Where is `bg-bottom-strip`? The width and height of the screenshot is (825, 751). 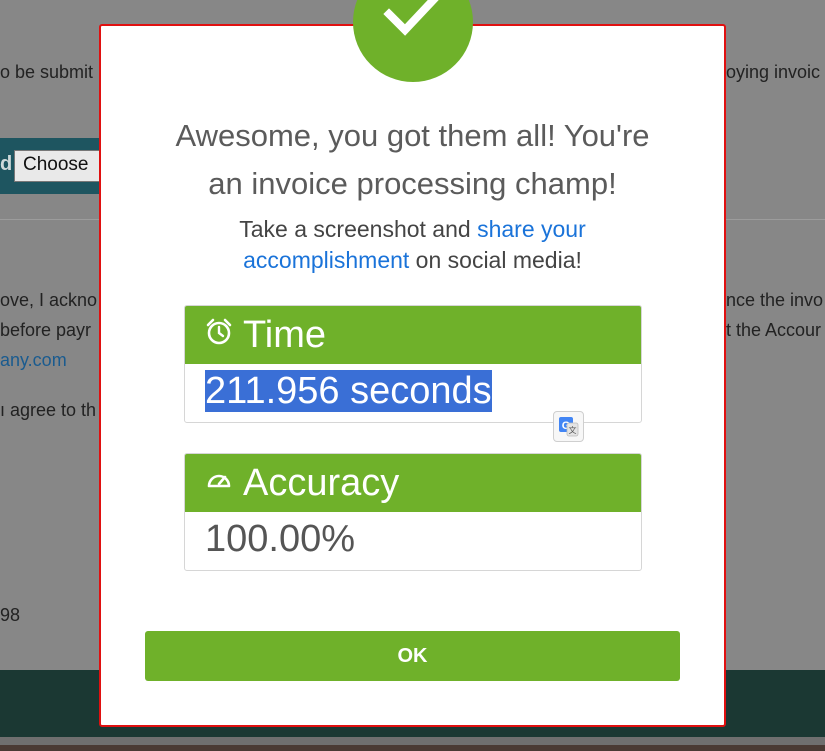
bg-bottom-strip is located at coordinates (412, 748).